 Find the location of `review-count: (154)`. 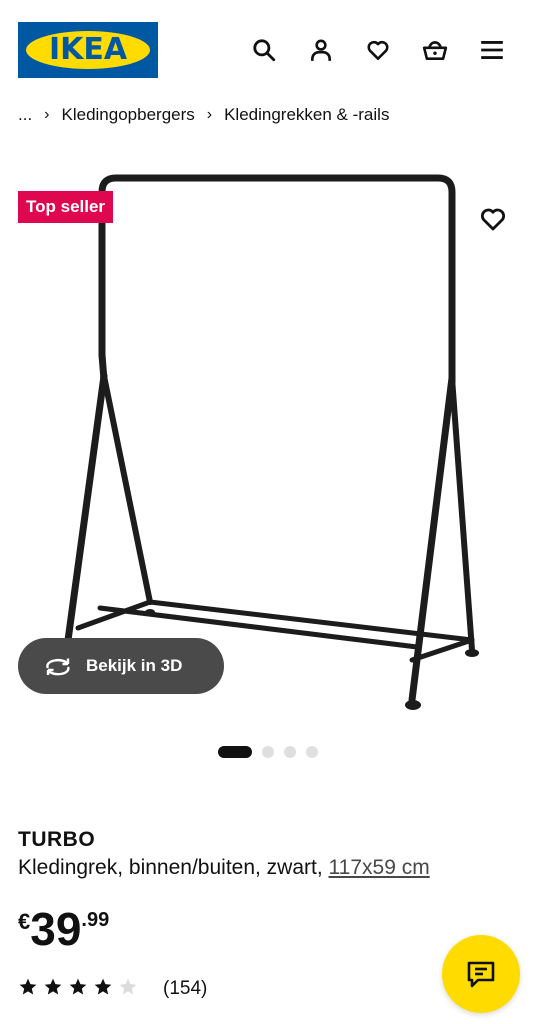

review-count: (154) is located at coordinates (185, 988).